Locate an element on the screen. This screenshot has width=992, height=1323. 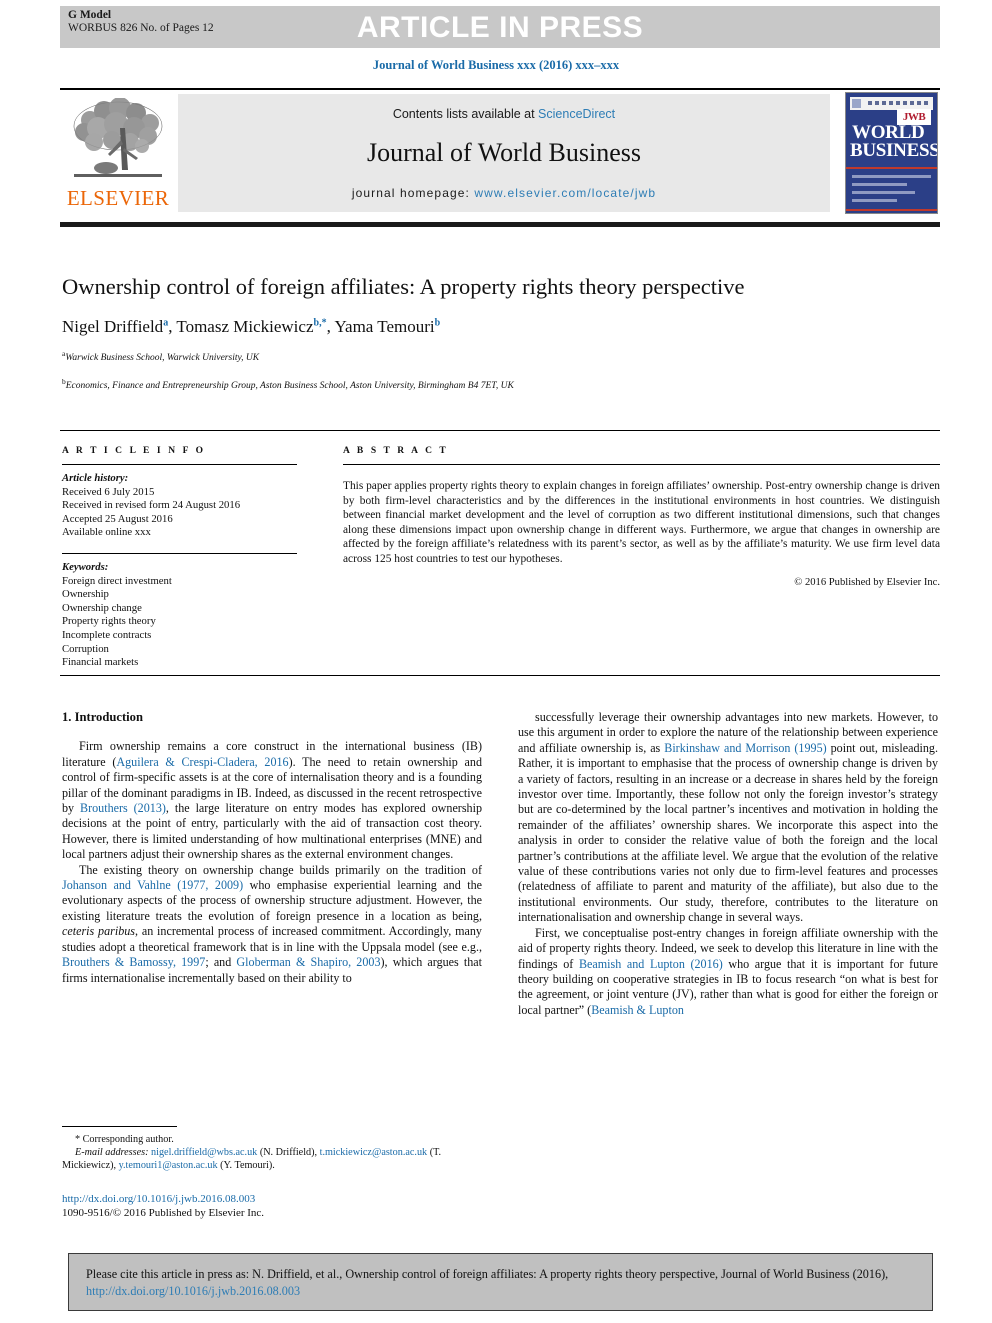
elsevier-wordmark: ELSEVIER is located at coordinates (118, 198).